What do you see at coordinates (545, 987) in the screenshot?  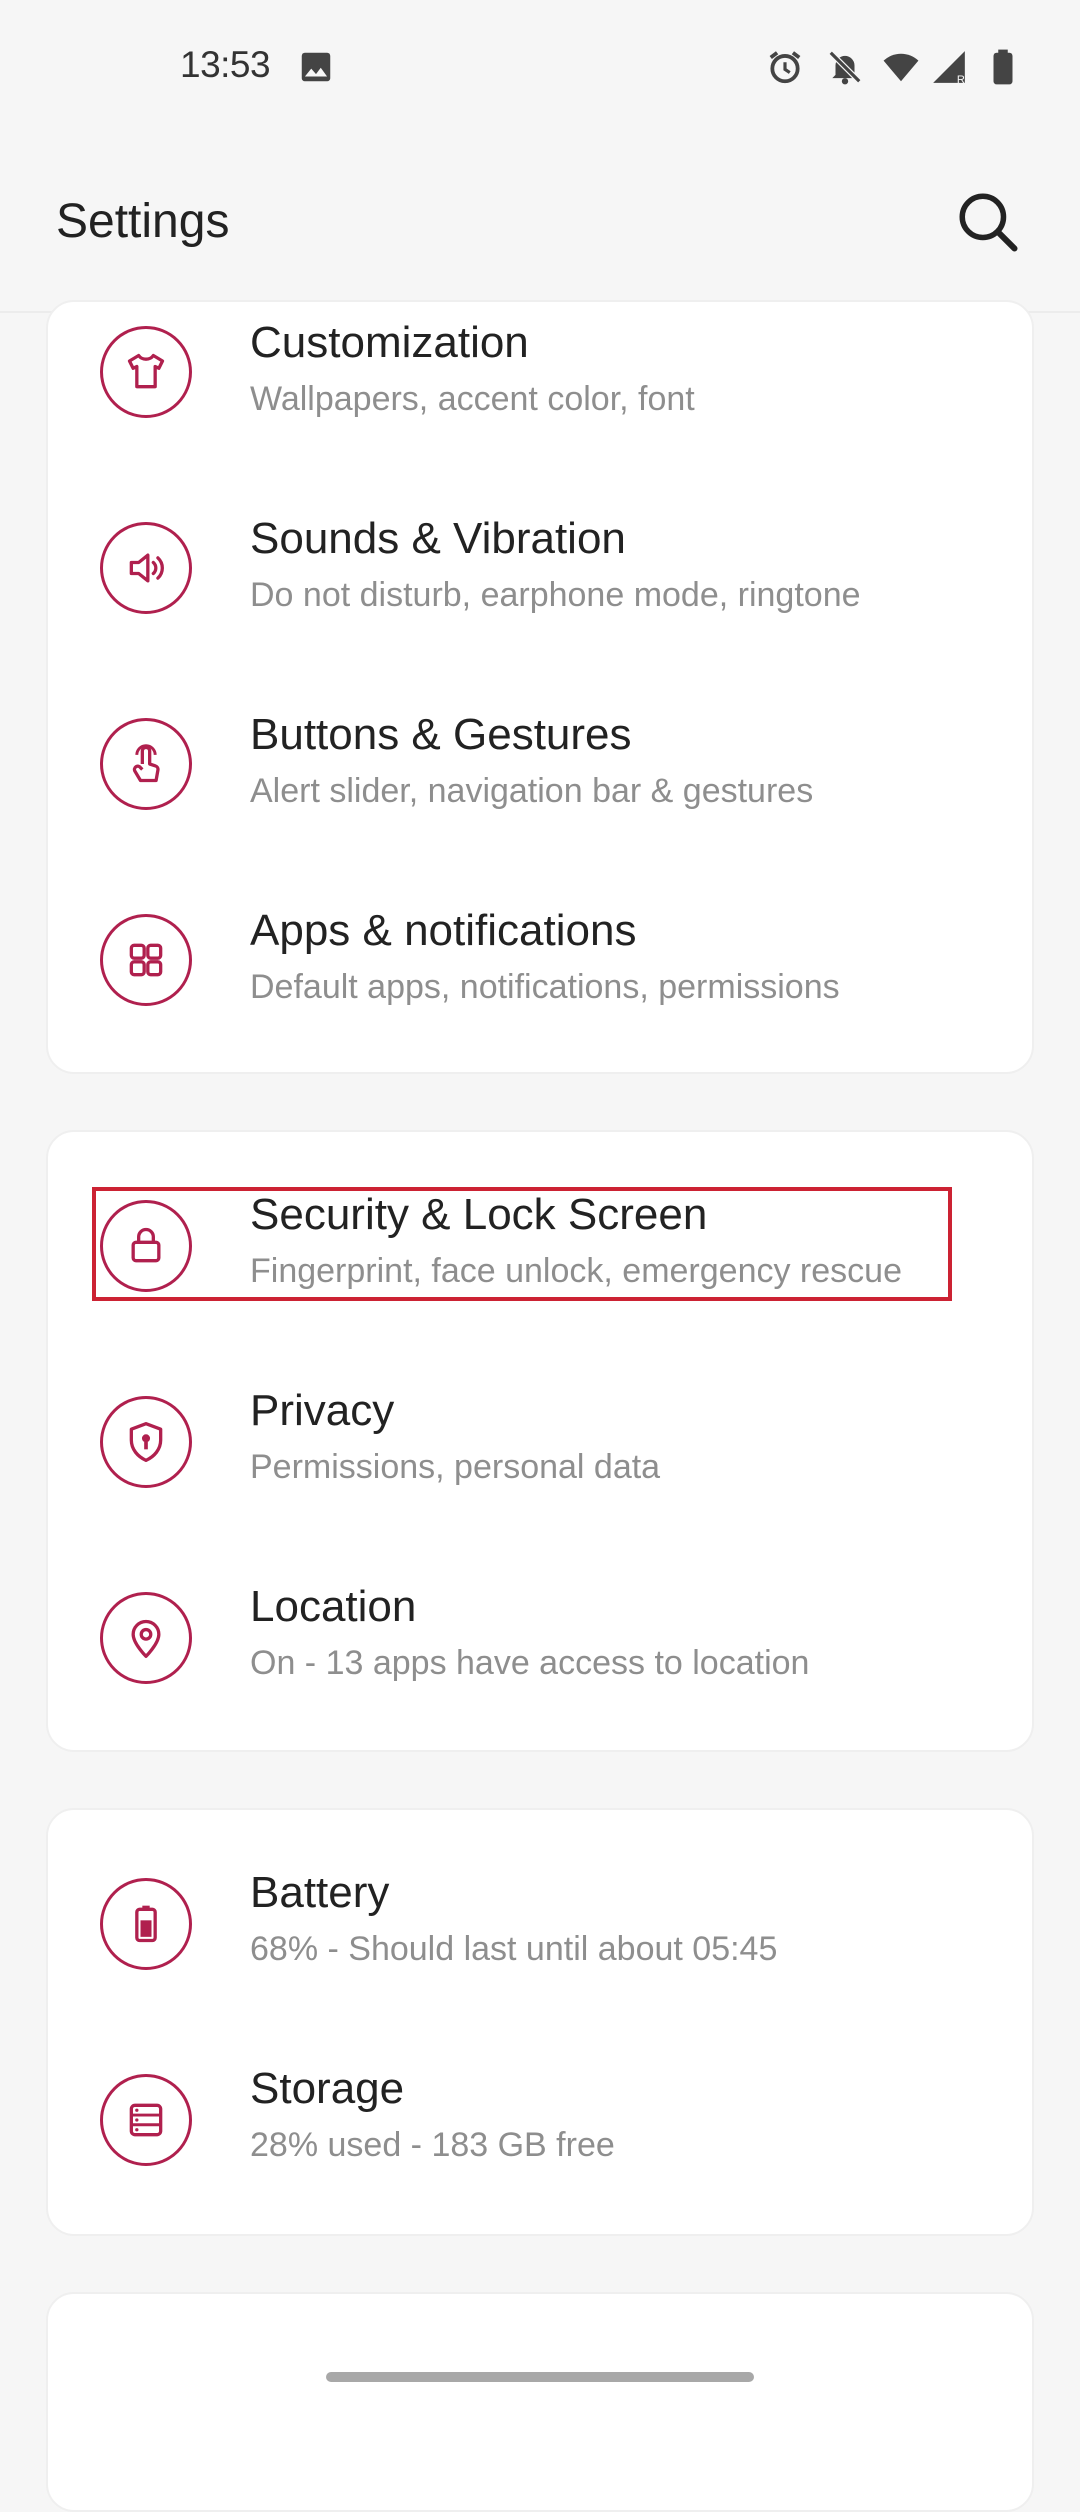 I see `item-subtitle: Default apps, notifications, permissions` at bounding box center [545, 987].